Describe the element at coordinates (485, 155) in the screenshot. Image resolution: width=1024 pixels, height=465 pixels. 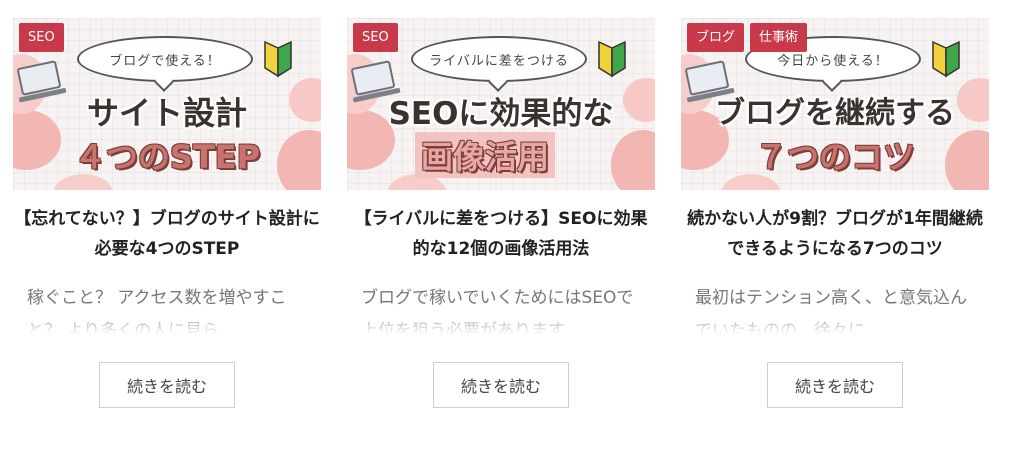
I see `thumbnail-subheadline: 画像活用` at that location.